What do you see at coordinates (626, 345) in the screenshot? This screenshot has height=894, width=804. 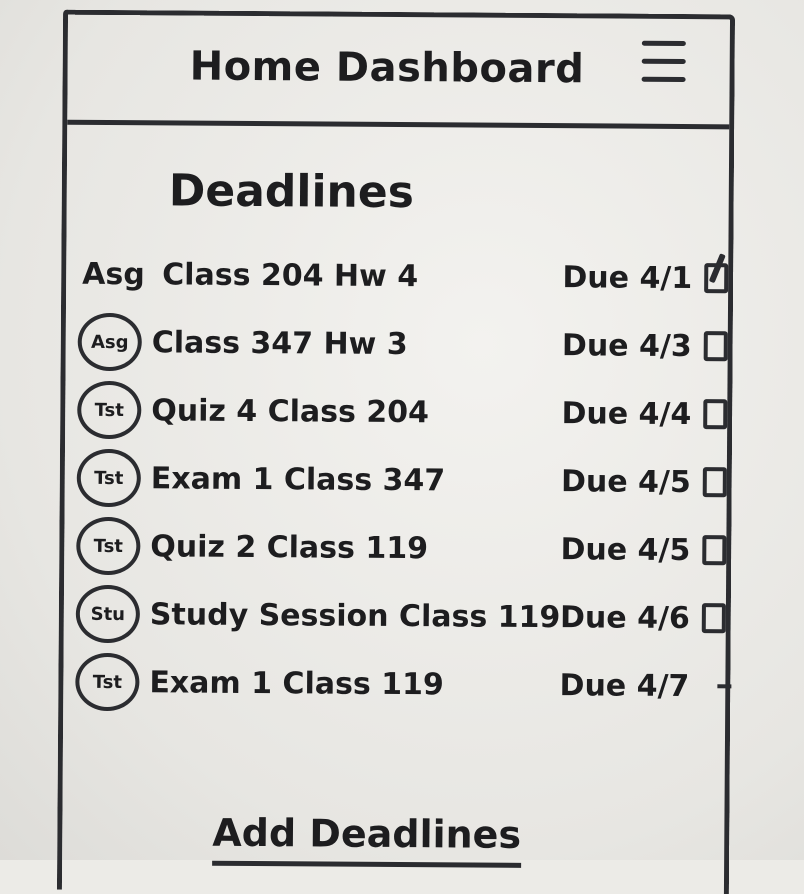 I see `due-date: Due 4/3` at bounding box center [626, 345].